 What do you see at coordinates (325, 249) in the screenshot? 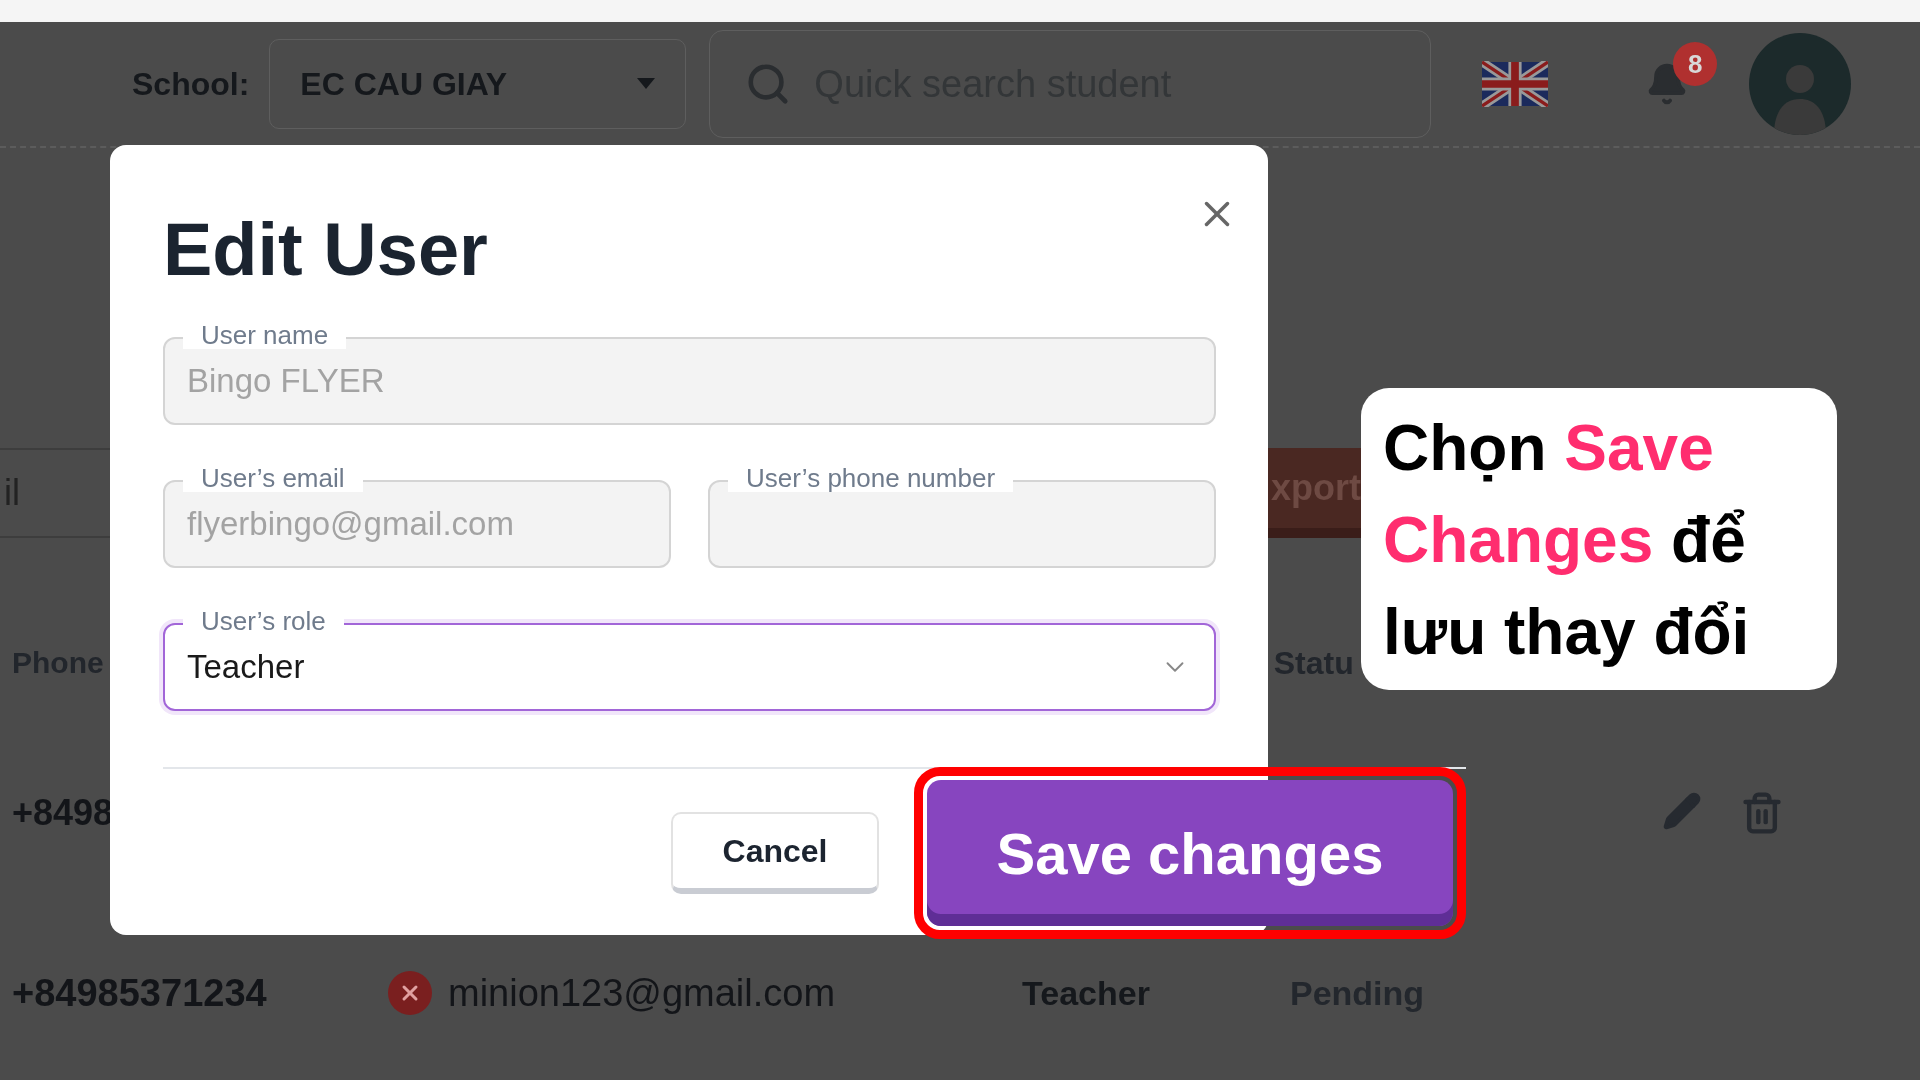
I see `dialog-title: Edit User` at bounding box center [325, 249].